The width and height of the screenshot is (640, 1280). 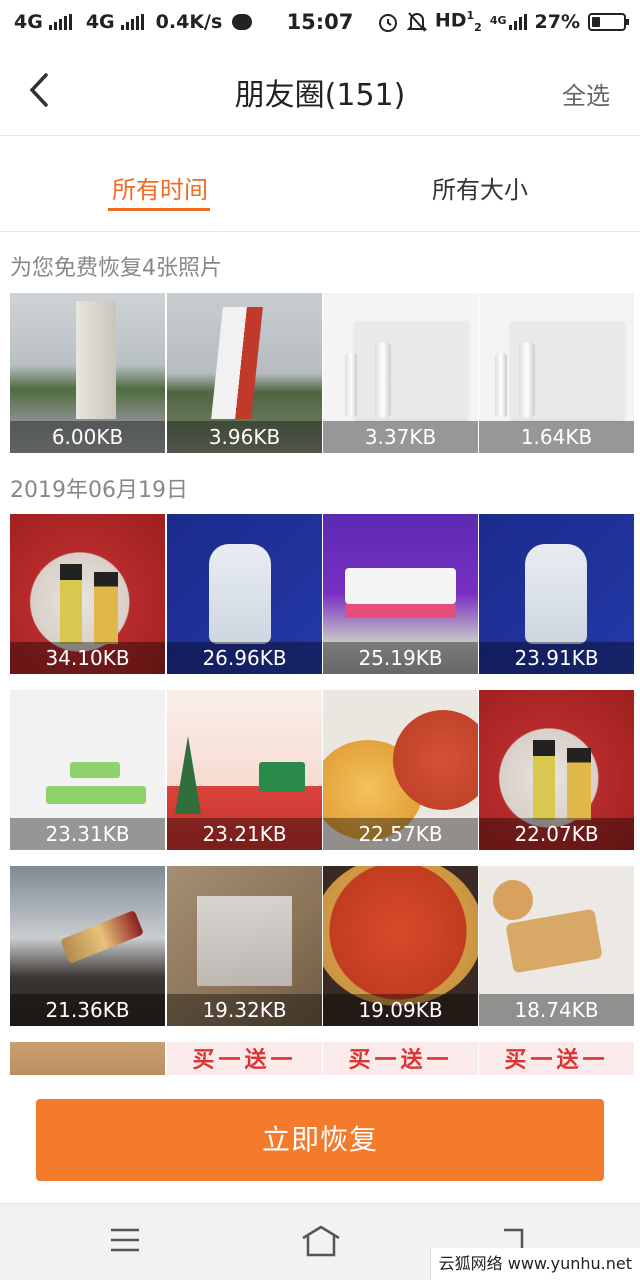 What do you see at coordinates (320, 22) in the screenshot?
I see `status-bar: 4G 4G 0.4K/s 15:07 HD12 4G 27%` at bounding box center [320, 22].